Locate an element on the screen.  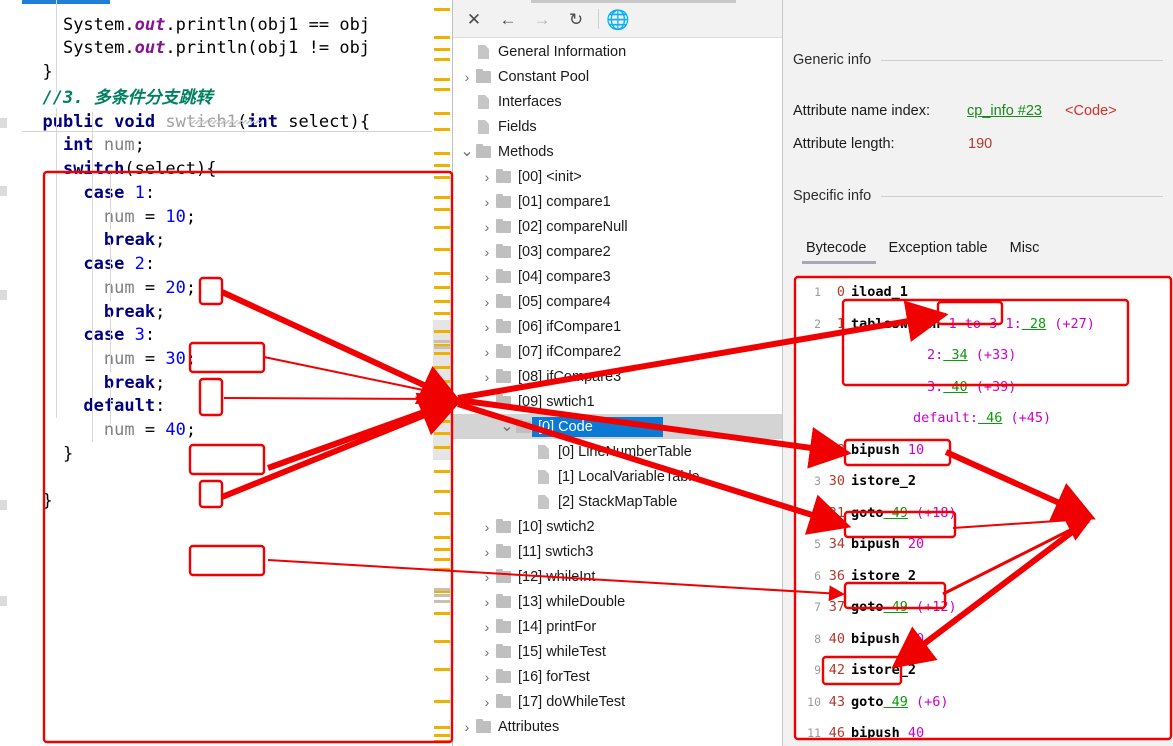
tree-item: › [15] whileTest is located at coordinates (618, 651).